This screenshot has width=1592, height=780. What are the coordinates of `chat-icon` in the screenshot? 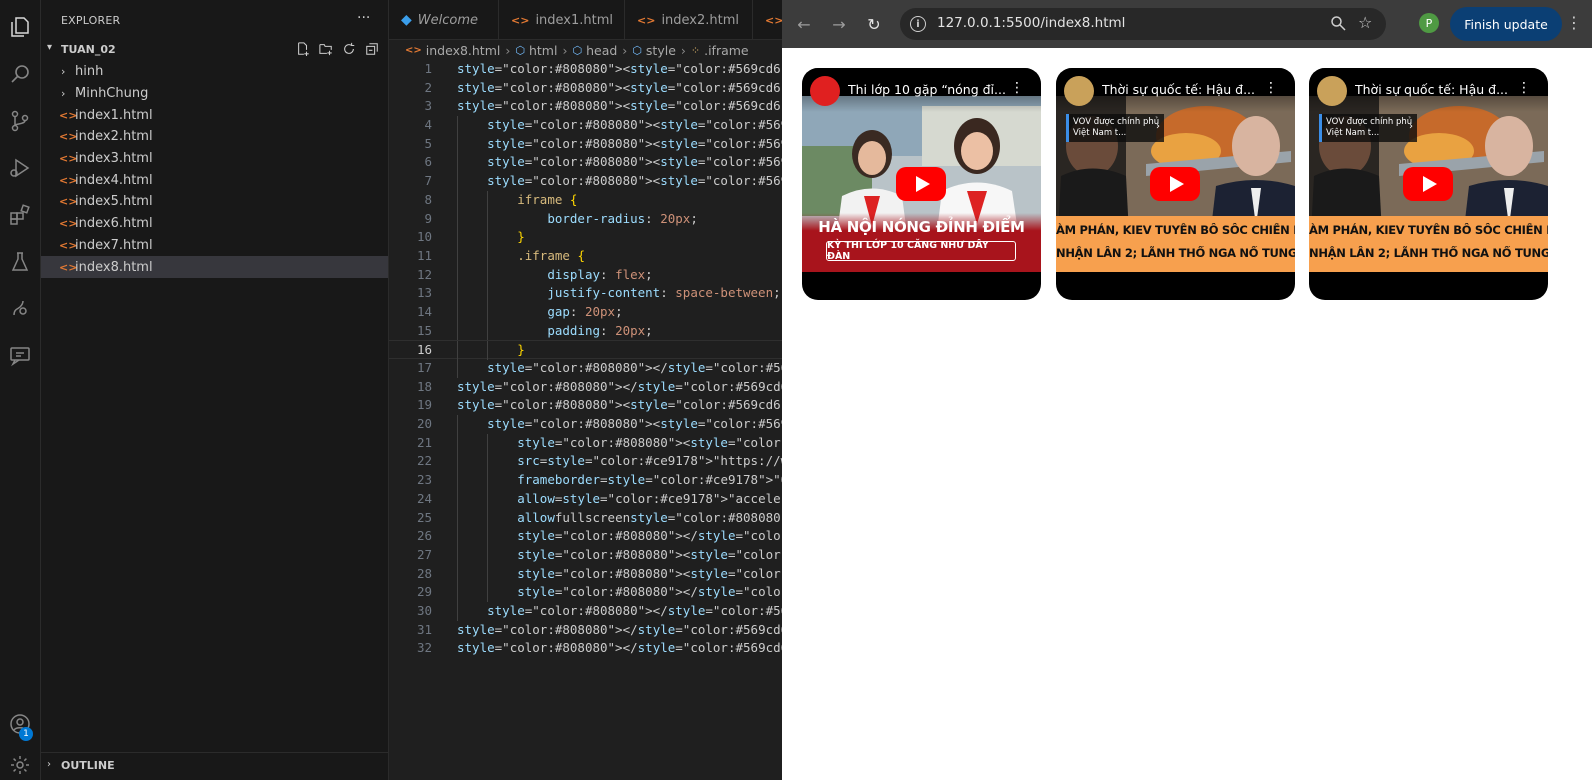 It's located at (20, 356).